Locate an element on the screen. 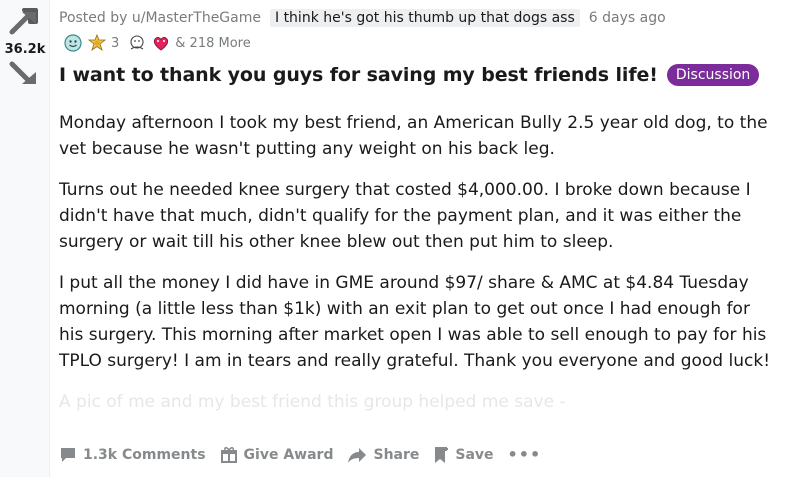  save-button: Save is located at coordinates (463, 455).